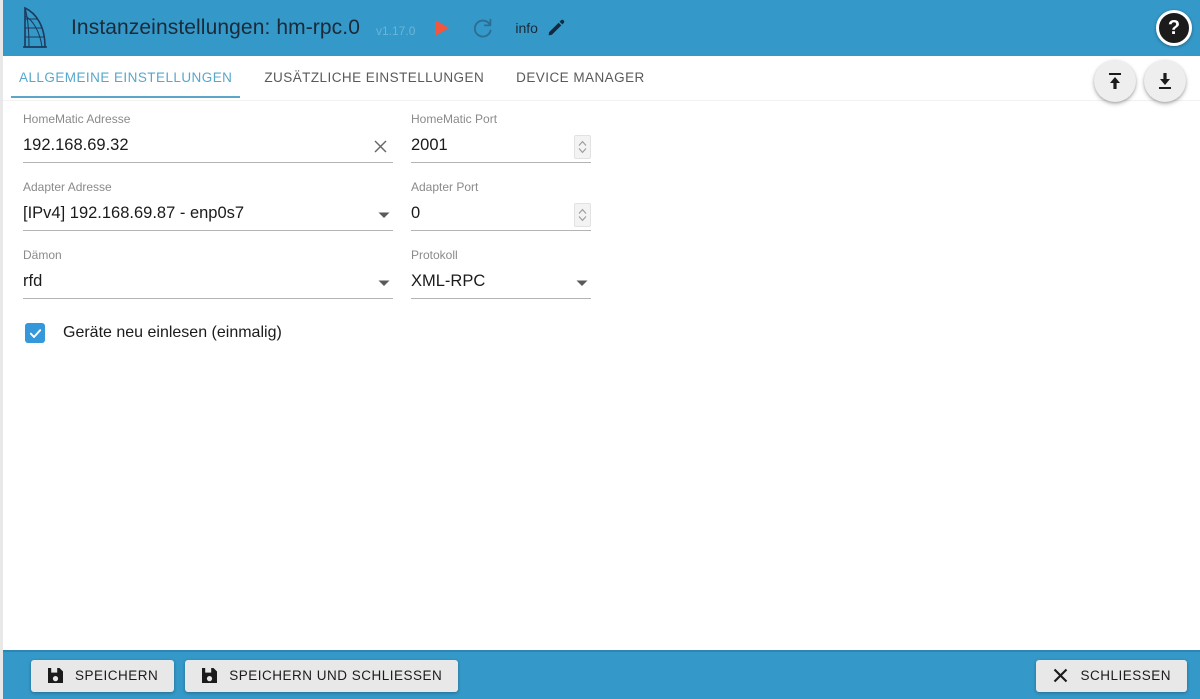 The height and width of the screenshot is (699, 1200). What do you see at coordinates (125, 77) in the screenshot?
I see `tab-allgemeine-einstellungen: ALLGEMEINE EINSTELLUNGEN` at bounding box center [125, 77].